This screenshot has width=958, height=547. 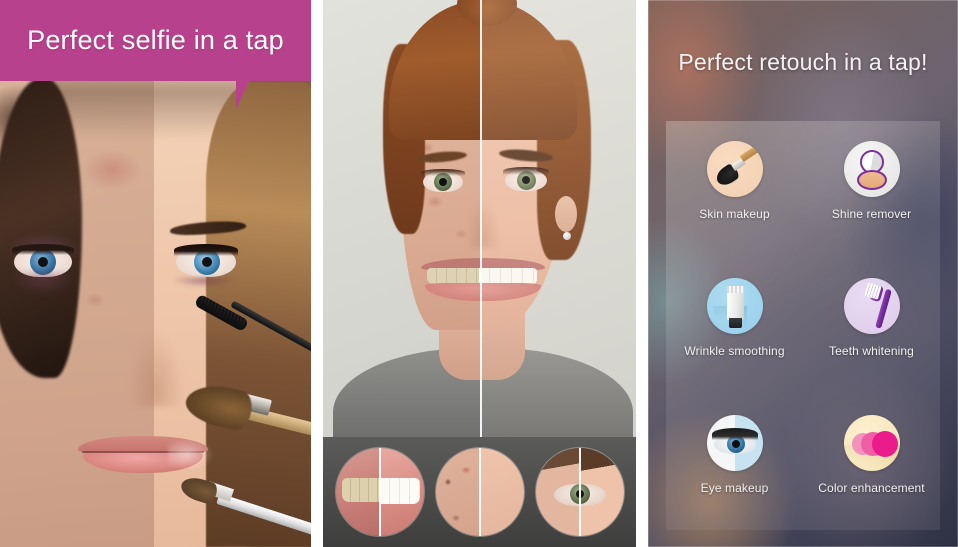 What do you see at coordinates (871, 214) in the screenshot?
I see `feature-label: Shine remover` at bounding box center [871, 214].